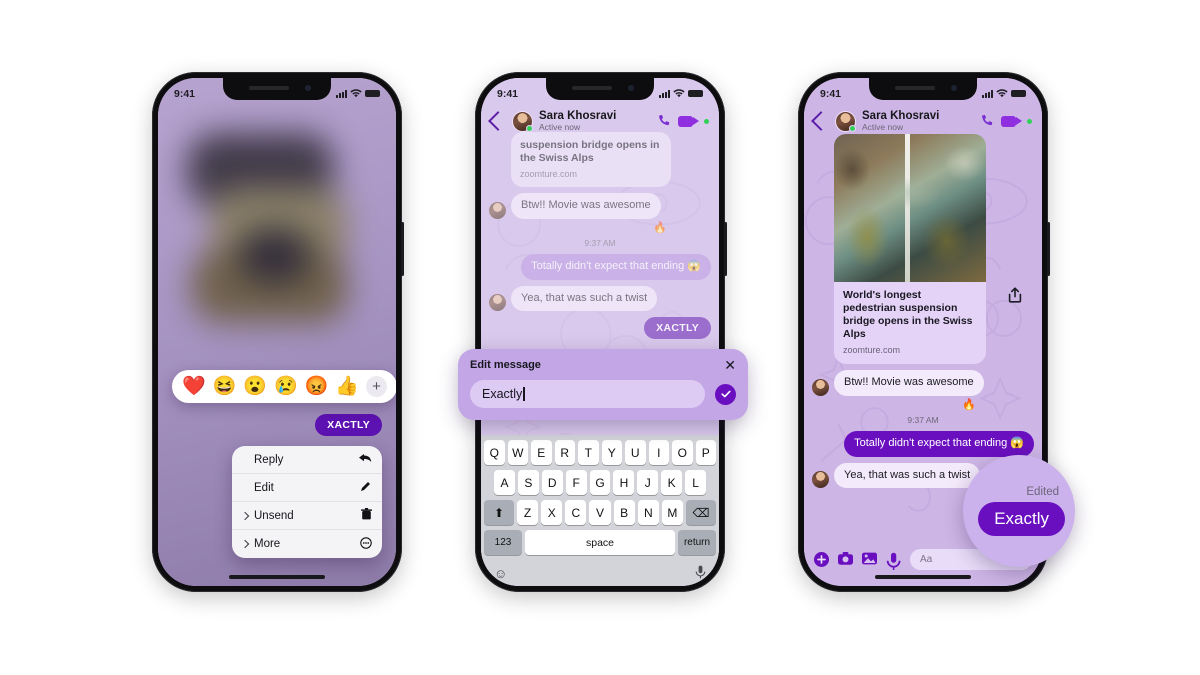 This screenshot has width=1200, height=675. I want to click on link-preview-domain: zoomture.com, so click(549, 174).